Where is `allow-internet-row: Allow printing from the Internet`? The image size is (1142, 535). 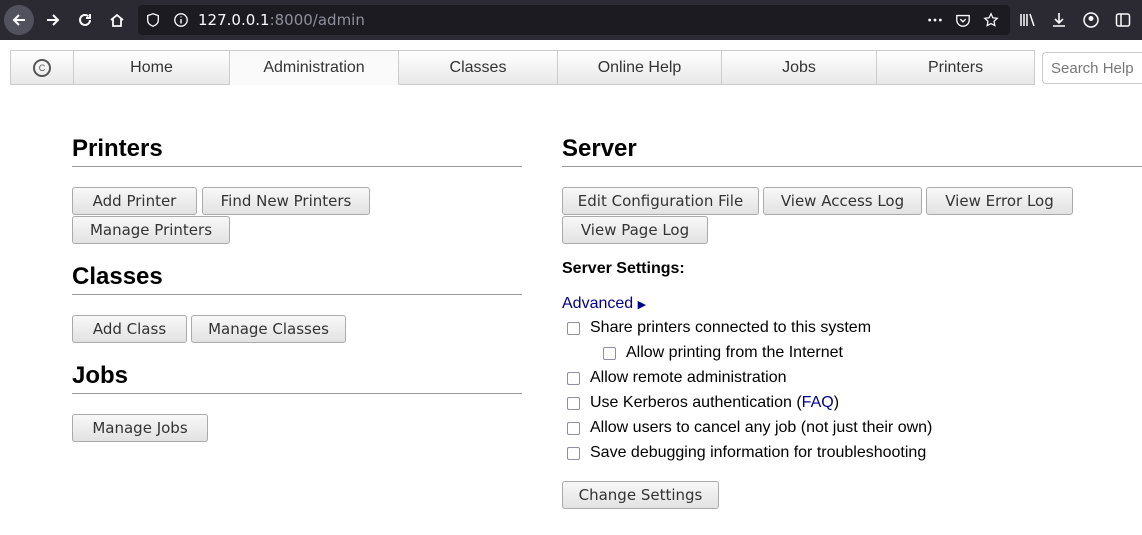 allow-internet-row: Allow printing from the Internet is located at coordinates (723, 353).